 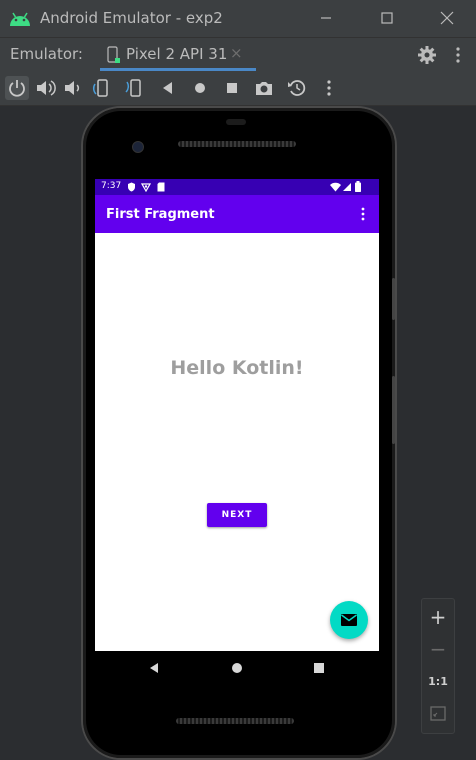 What do you see at coordinates (236, 122) in the screenshot?
I see `sensor` at bounding box center [236, 122].